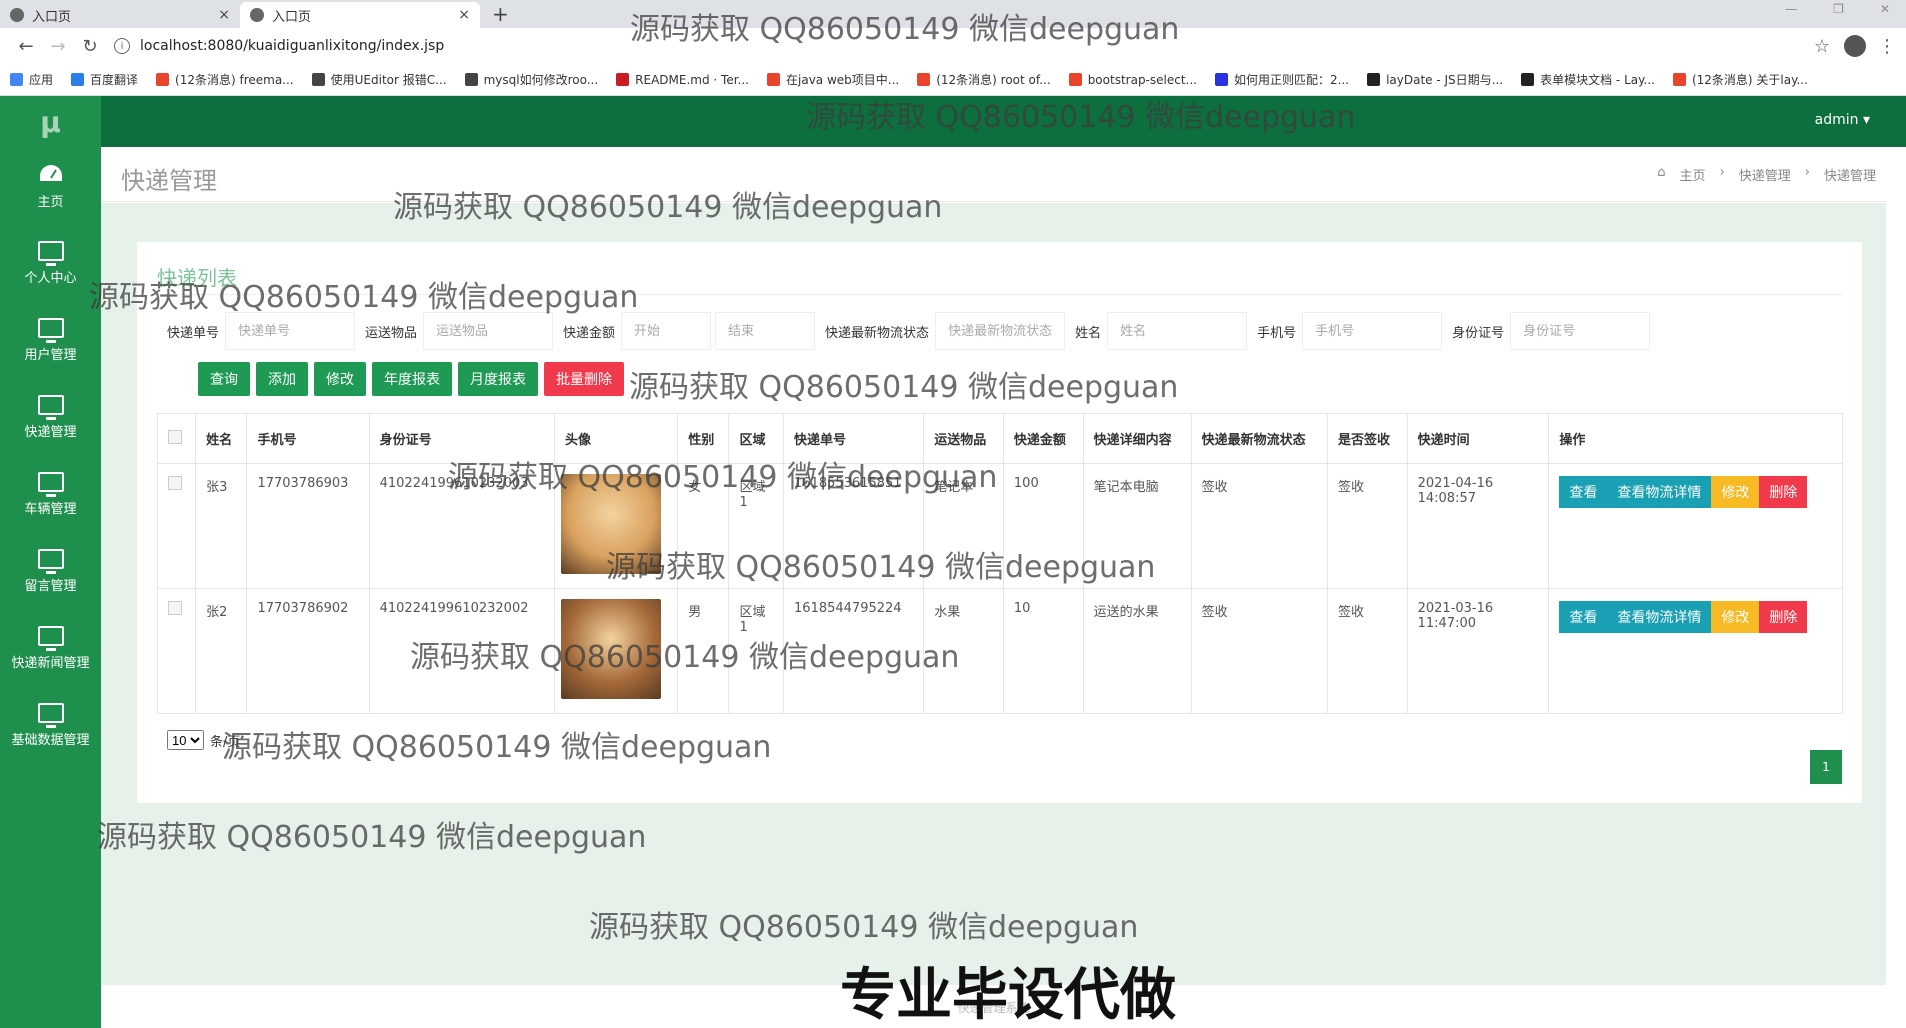 The height and width of the screenshot is (1028, 1906). What do you see at coordinates (1791, 9) in the screenshot?
I see `minimize-icon: —` at bounding box center [1791, 9].